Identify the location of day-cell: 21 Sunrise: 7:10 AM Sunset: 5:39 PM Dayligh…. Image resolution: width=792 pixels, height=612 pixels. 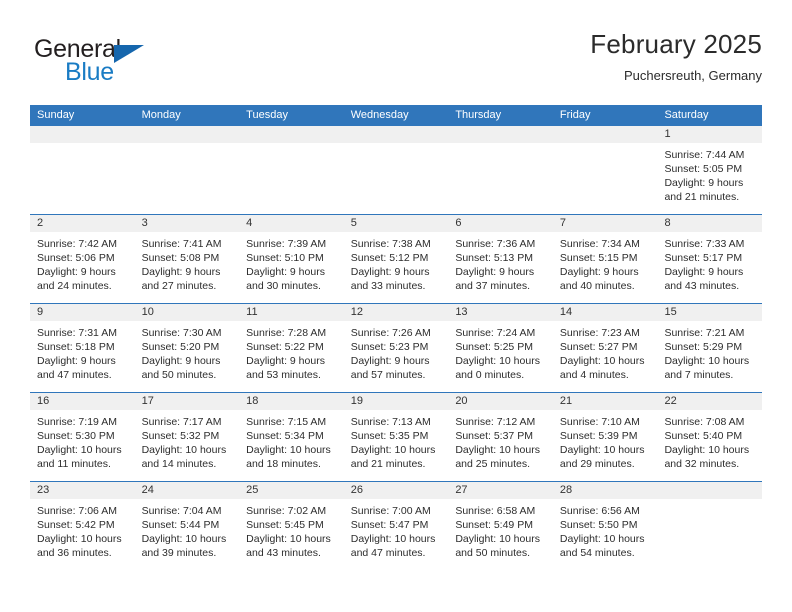
(605, 437).